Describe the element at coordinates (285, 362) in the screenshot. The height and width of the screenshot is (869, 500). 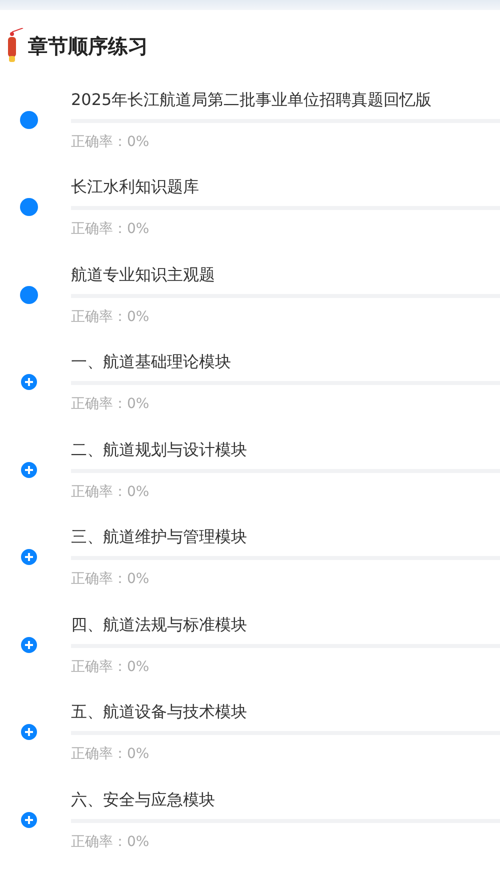
I see `chapter-title: 一、航道基础理论模块` at that location.